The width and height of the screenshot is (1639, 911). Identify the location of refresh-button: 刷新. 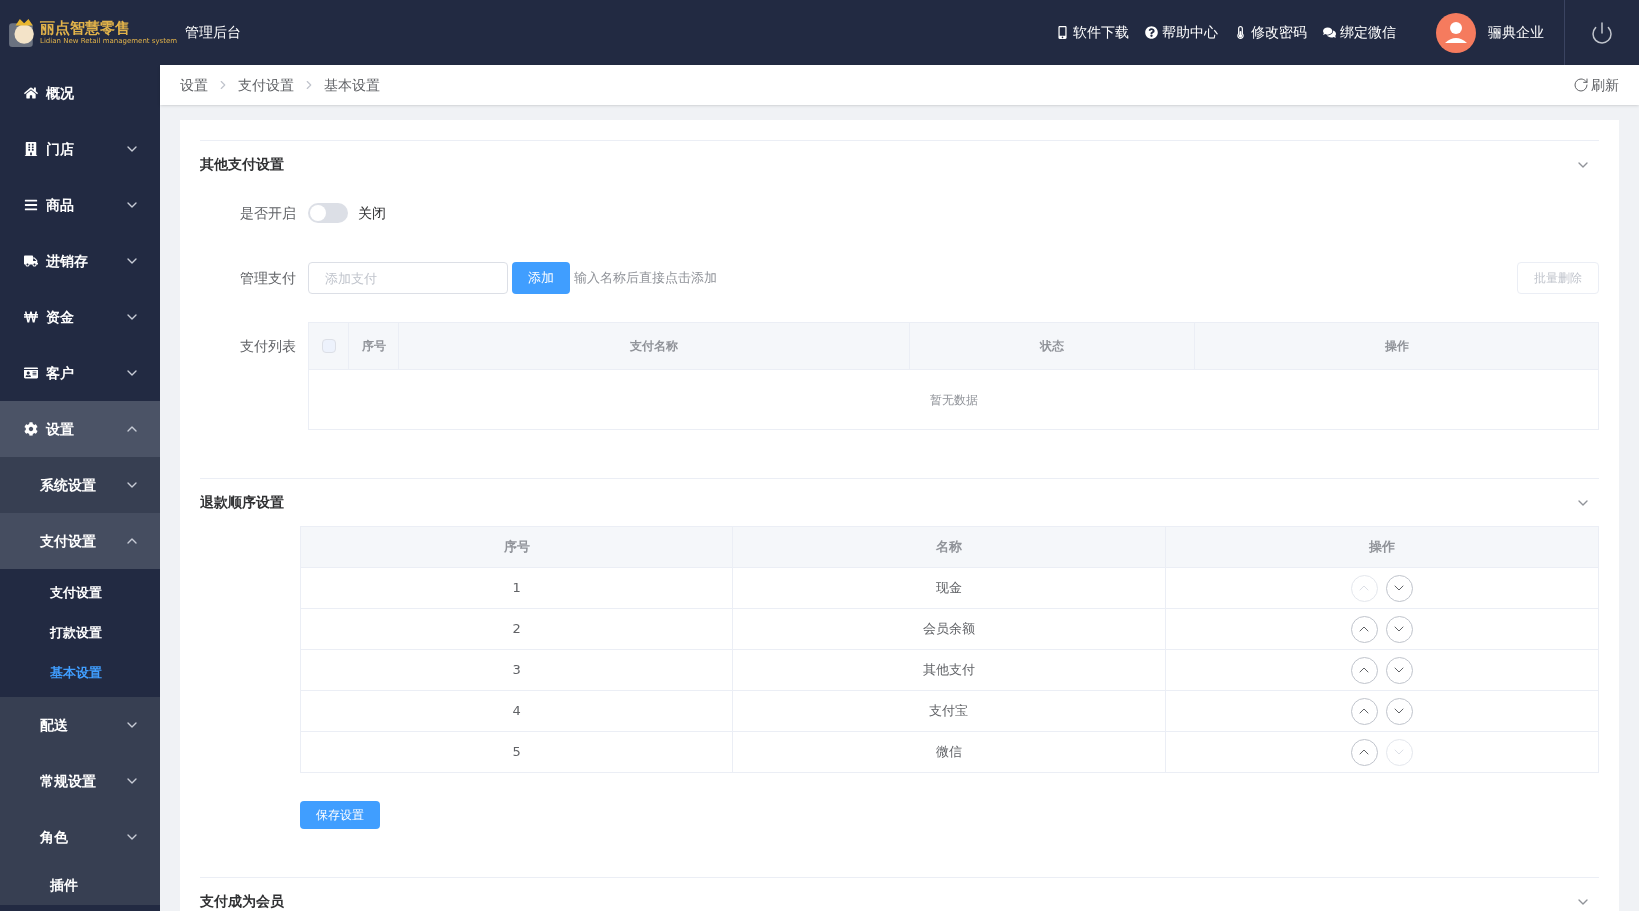
(1596, 85).